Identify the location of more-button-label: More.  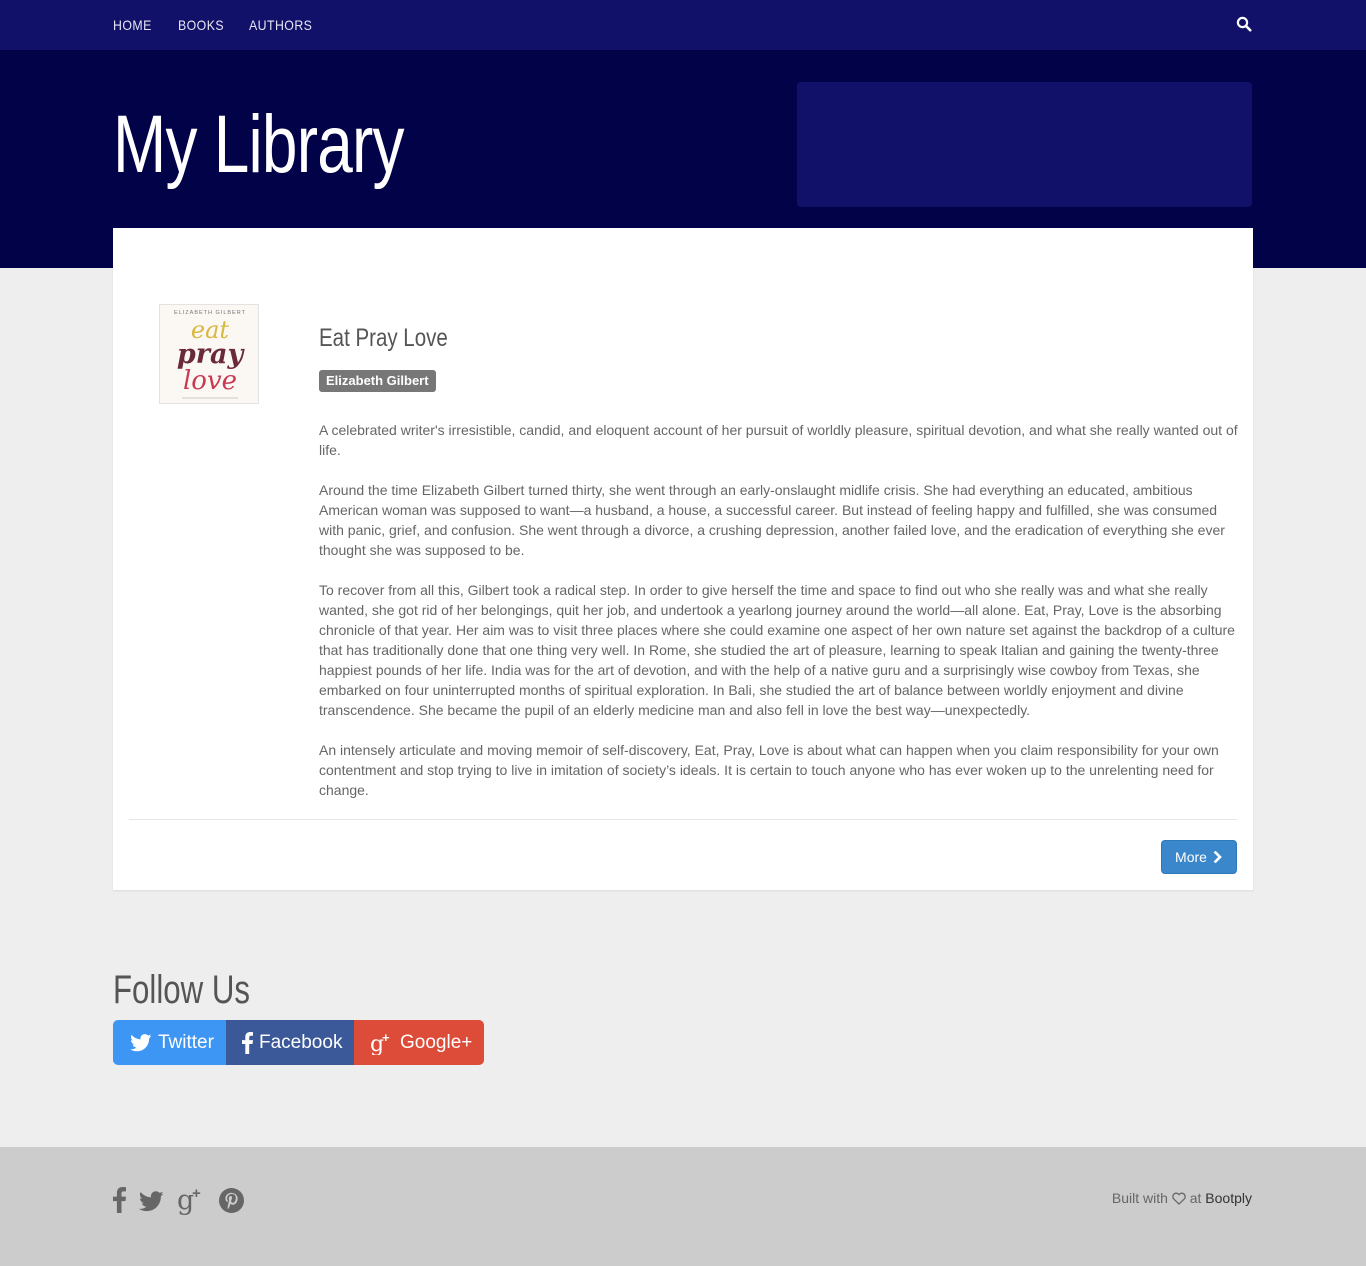
(1191, 857).